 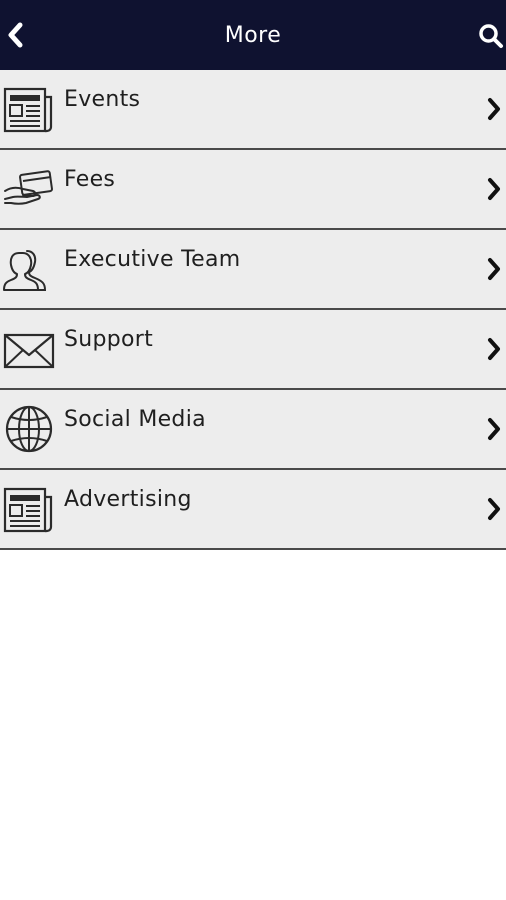 I want to click on menu-item-social-media: Social Media, so click(x=253, y=430).